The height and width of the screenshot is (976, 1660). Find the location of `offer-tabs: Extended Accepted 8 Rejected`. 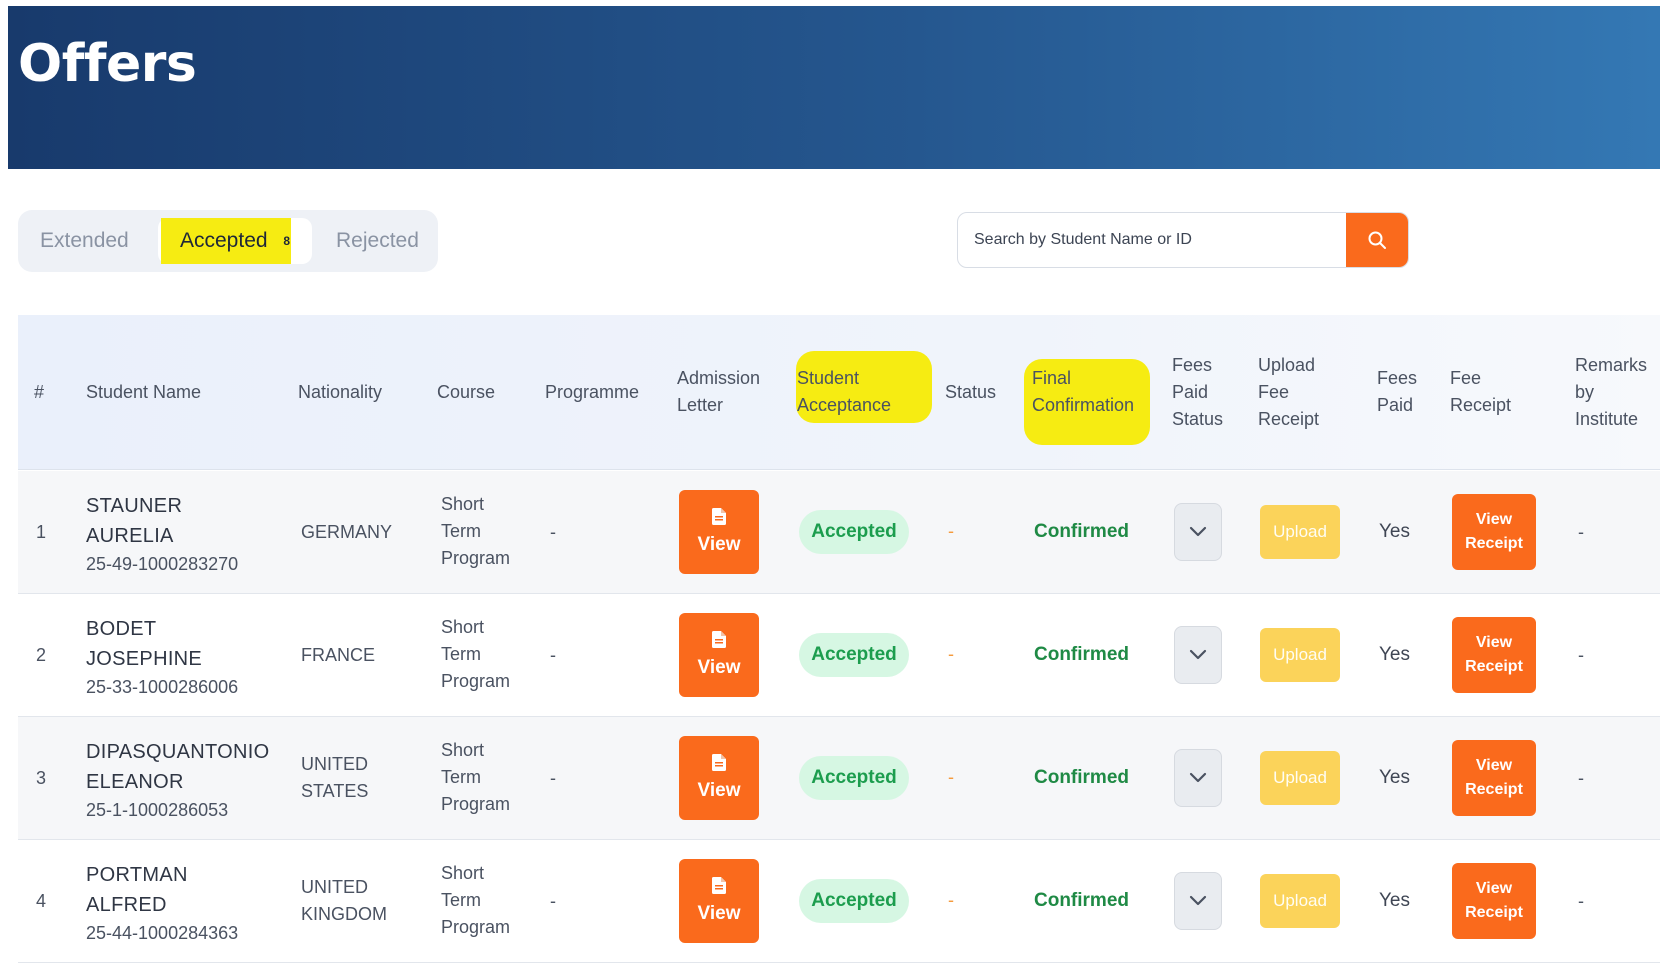

offer-tabs: Extended Accepted 8 Rejected is located at coordinates (228, 241).